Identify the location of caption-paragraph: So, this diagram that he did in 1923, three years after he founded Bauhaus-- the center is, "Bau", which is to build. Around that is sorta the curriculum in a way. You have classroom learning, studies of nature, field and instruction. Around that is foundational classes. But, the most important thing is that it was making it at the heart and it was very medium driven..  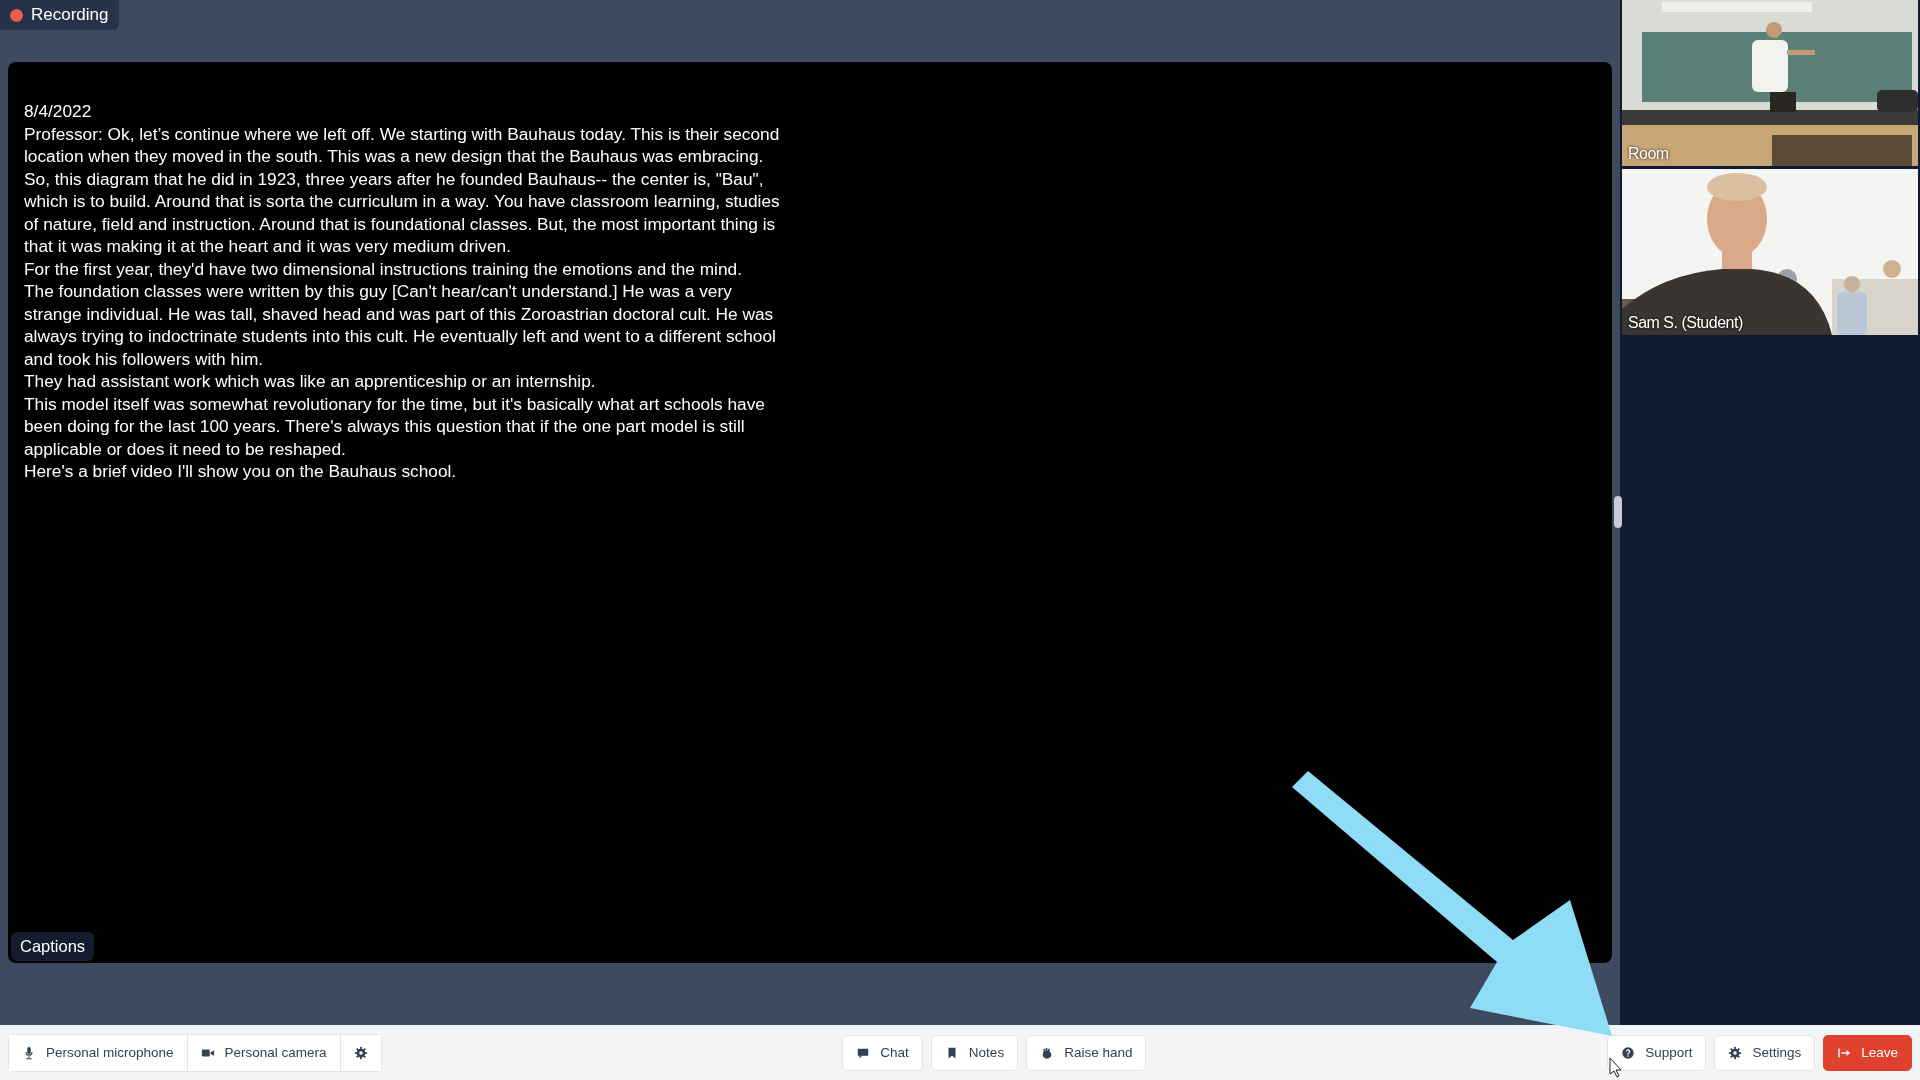
(402, 212).